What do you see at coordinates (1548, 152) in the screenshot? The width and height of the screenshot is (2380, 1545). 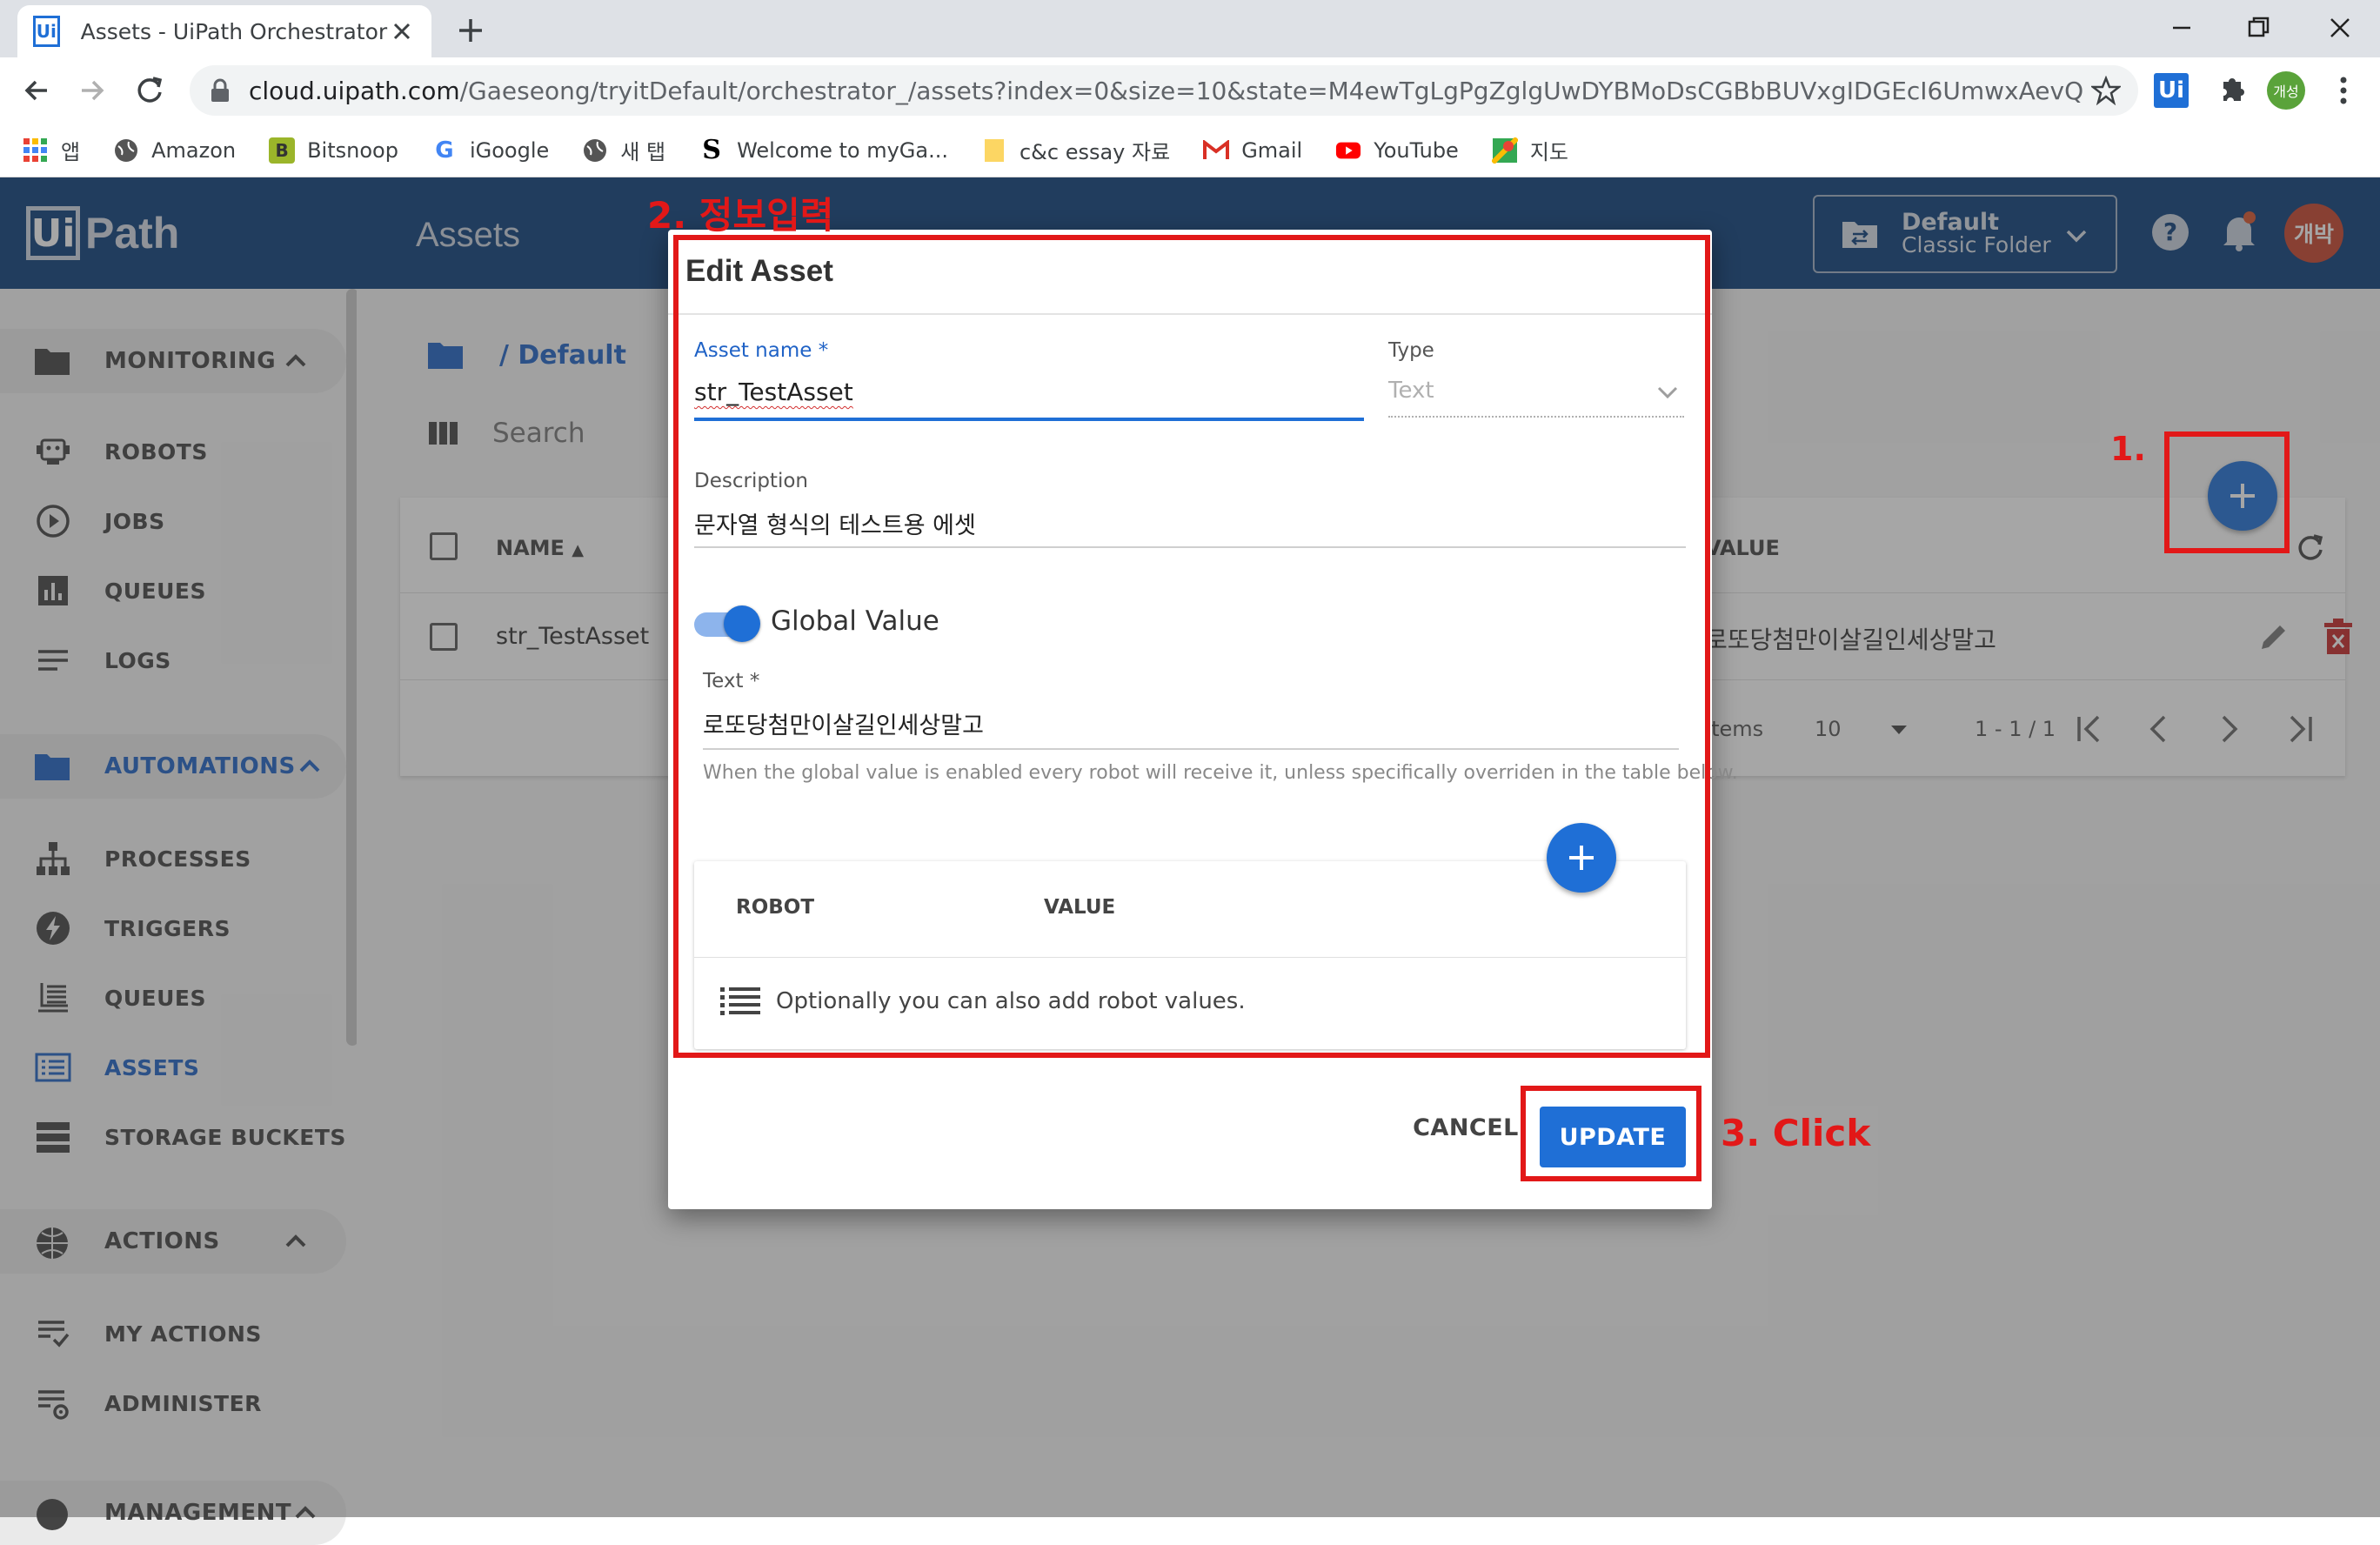 I see `bookmark-label: 지도` at bounding box center [1548, 152].